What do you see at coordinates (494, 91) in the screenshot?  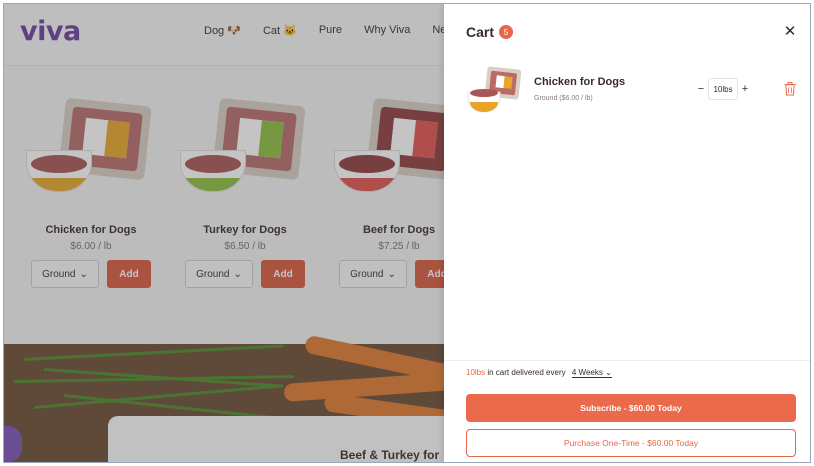 I see `product-thumbnail` at bounding box center [494, 91].